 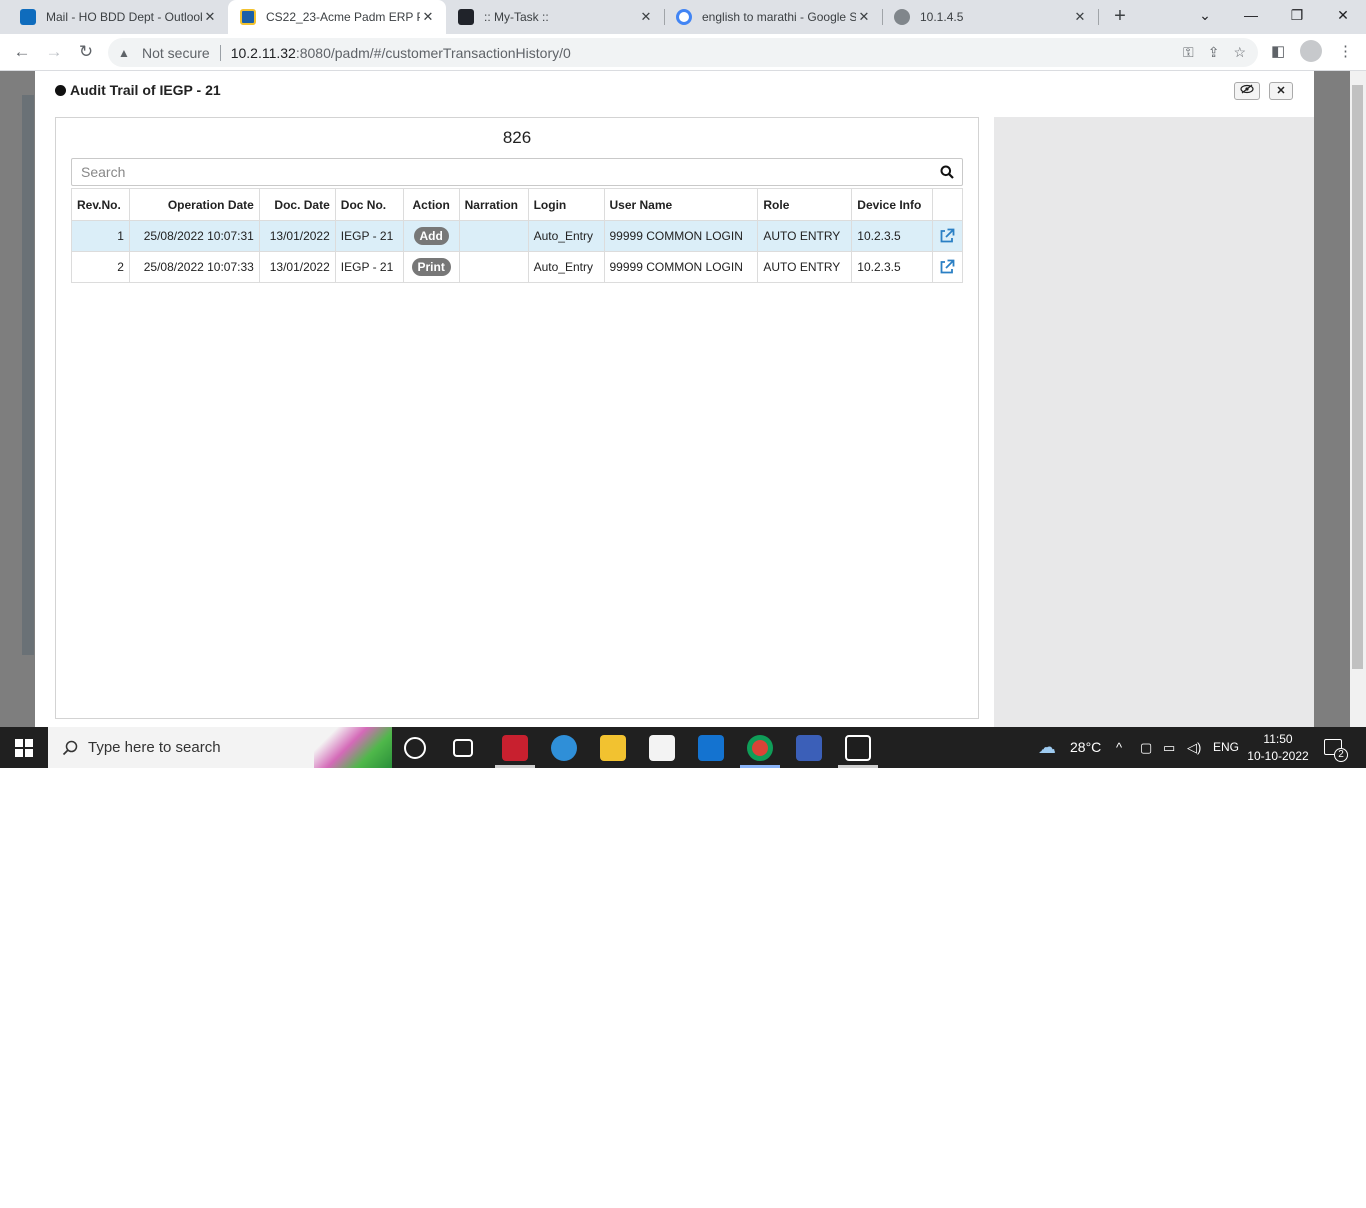 What do you see at coordinates (517, 172) in the screenshot?
I see `search-input: Search` at bounding box center [517, 172].